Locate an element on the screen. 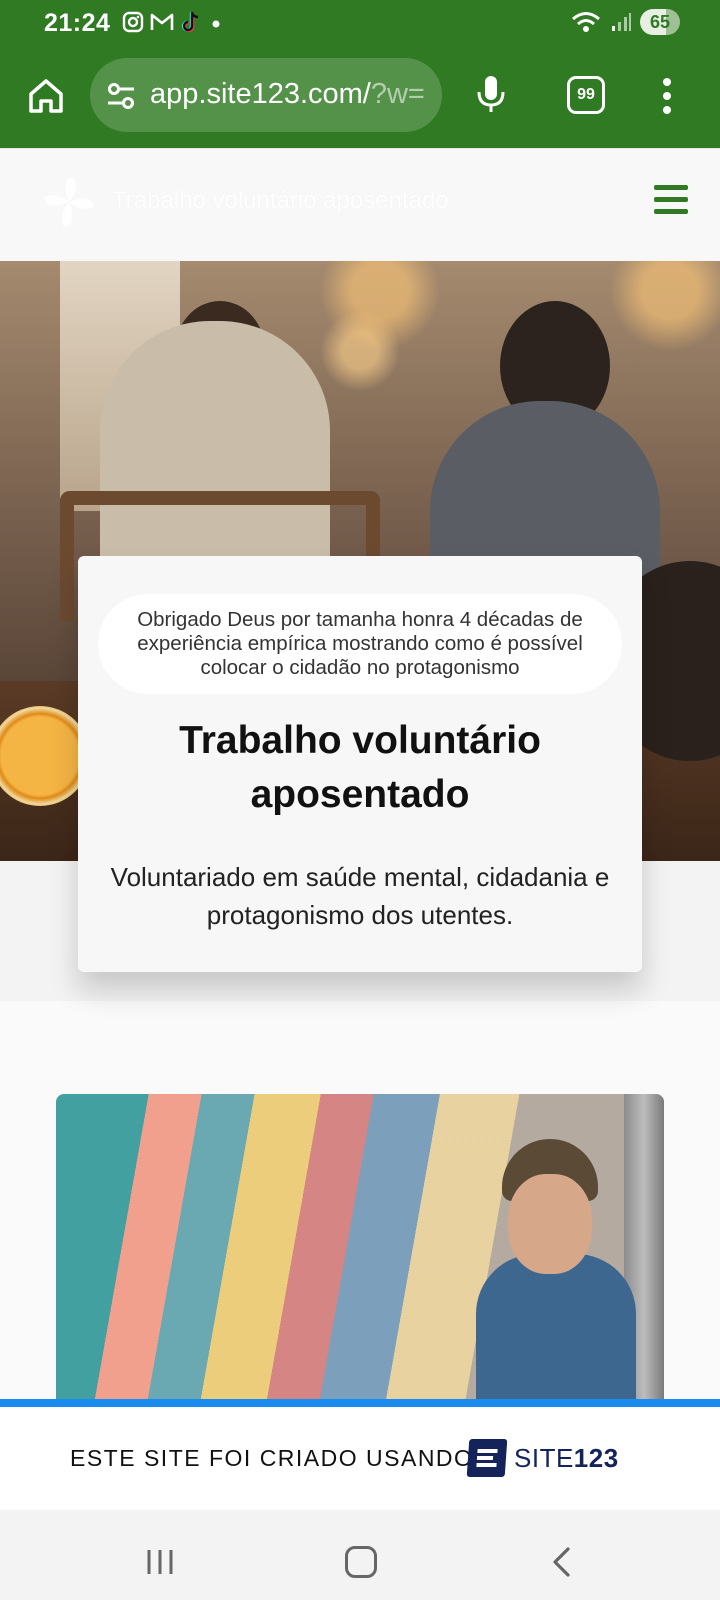 Image resolution: width=720 pixels, height=1600 pixels. recent-apps-icon is located at coordinates (160, 1562).